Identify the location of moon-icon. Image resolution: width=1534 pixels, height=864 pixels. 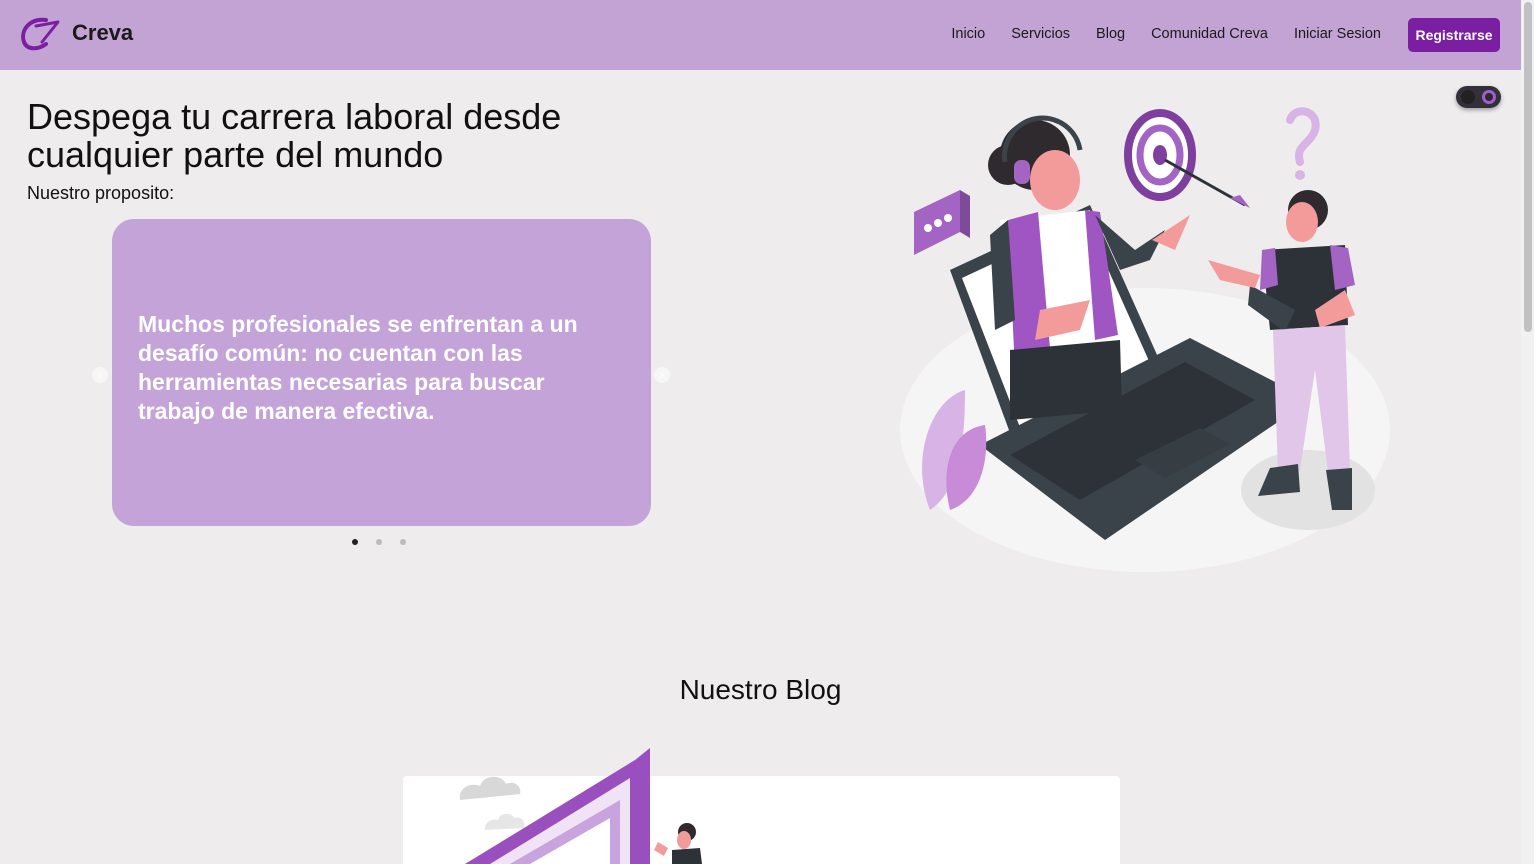
(1468, 97).